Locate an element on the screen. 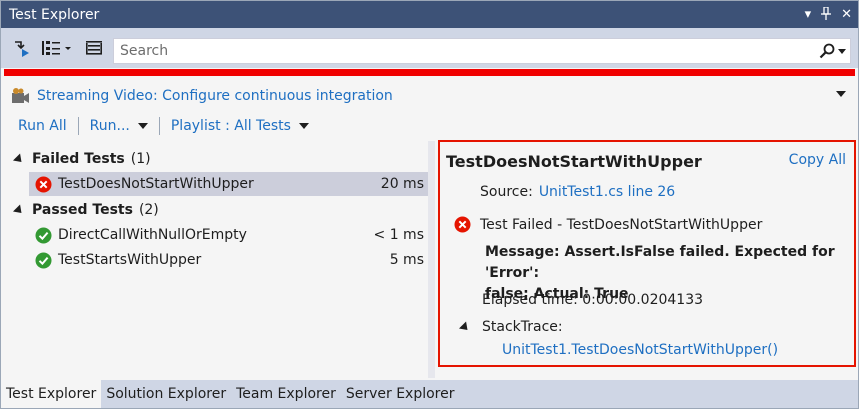  pin-icon is located at coordinates (826, 14).